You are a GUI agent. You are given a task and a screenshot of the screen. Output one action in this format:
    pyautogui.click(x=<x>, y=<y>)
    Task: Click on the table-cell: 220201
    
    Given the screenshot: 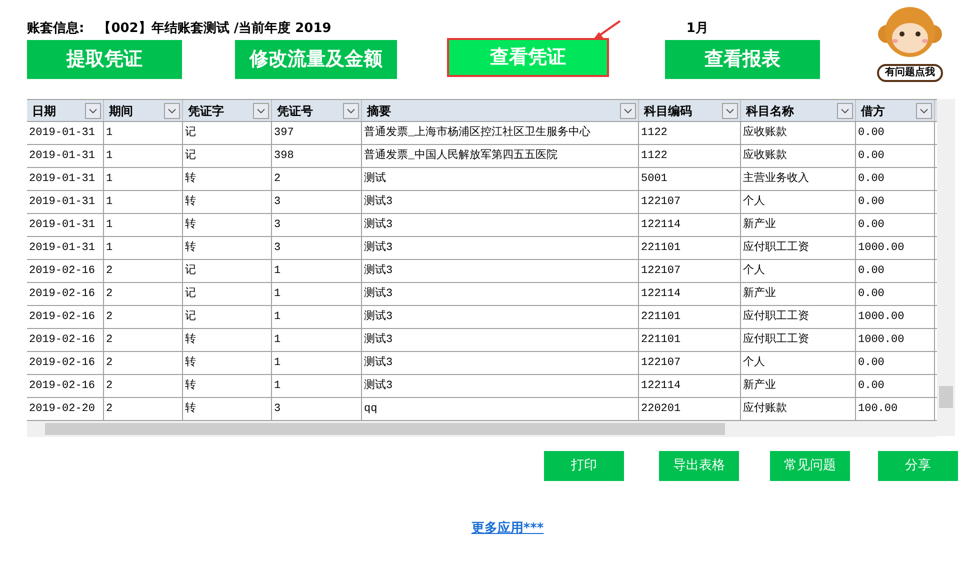 What is the action you would take?
    pyautogui.click(x=690, y=409)
    